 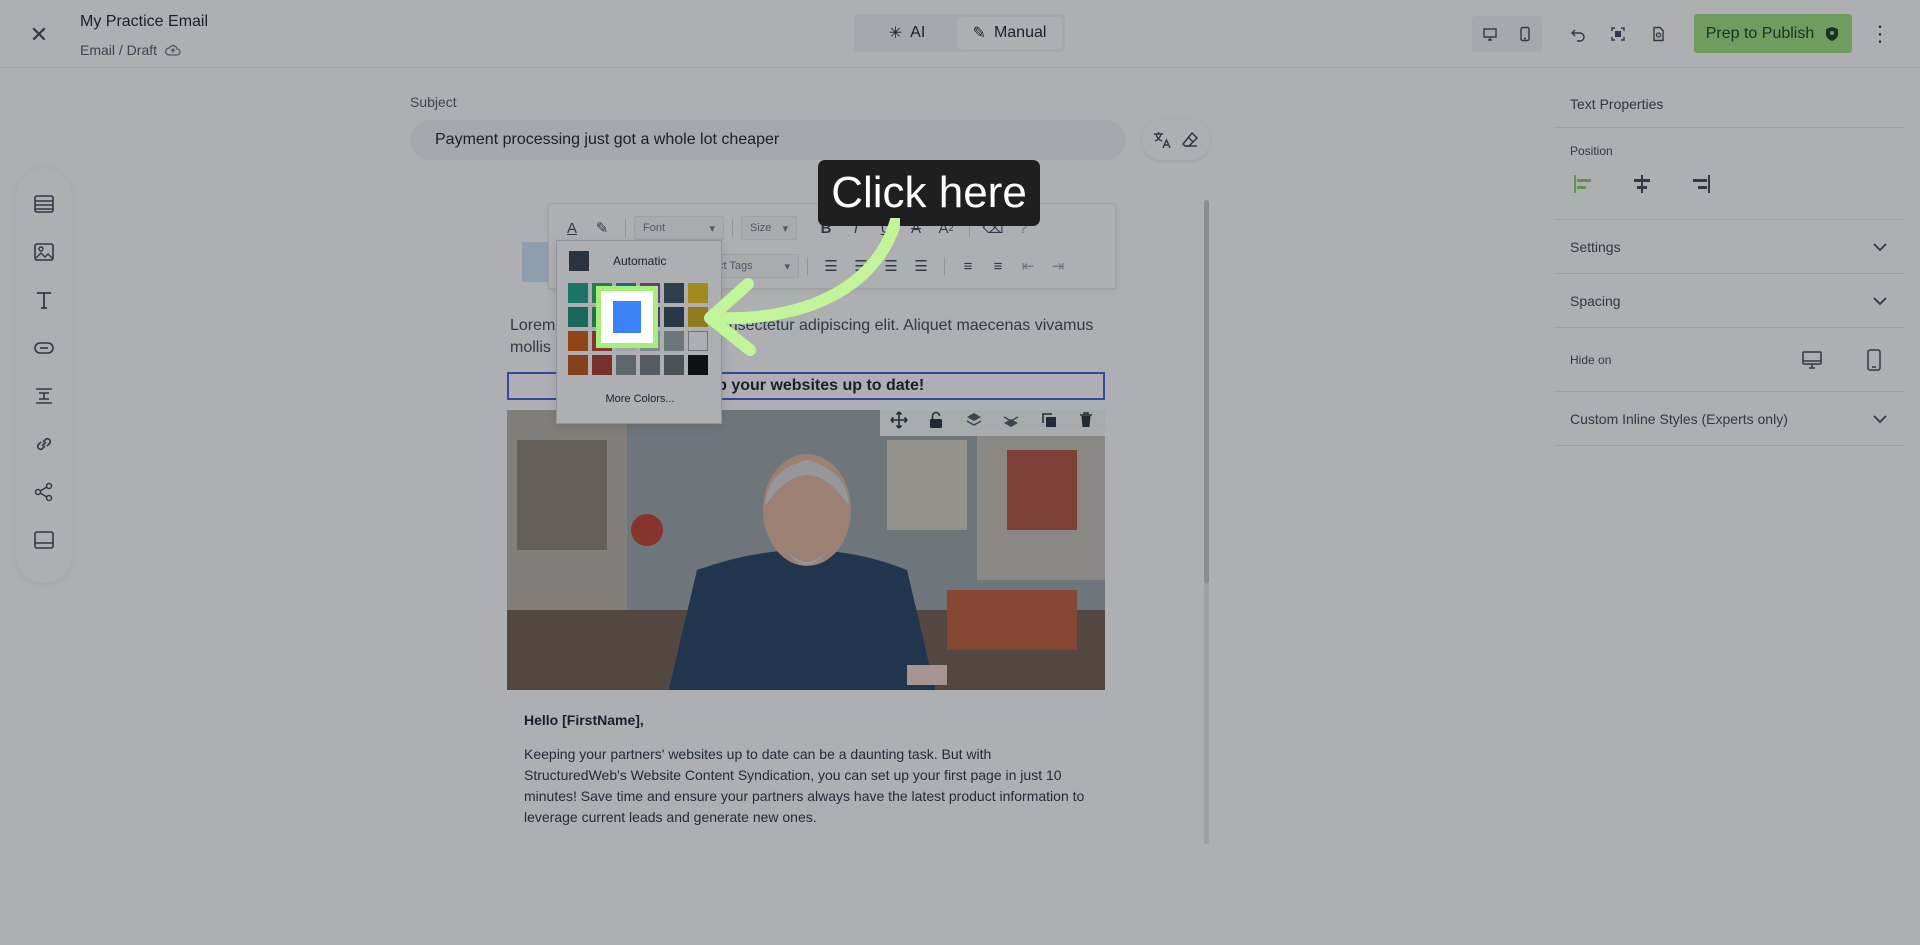 What do you see at coordinates (806, 550) in the screenshot?
I see `hero-image` at bounding box center [806, 550].